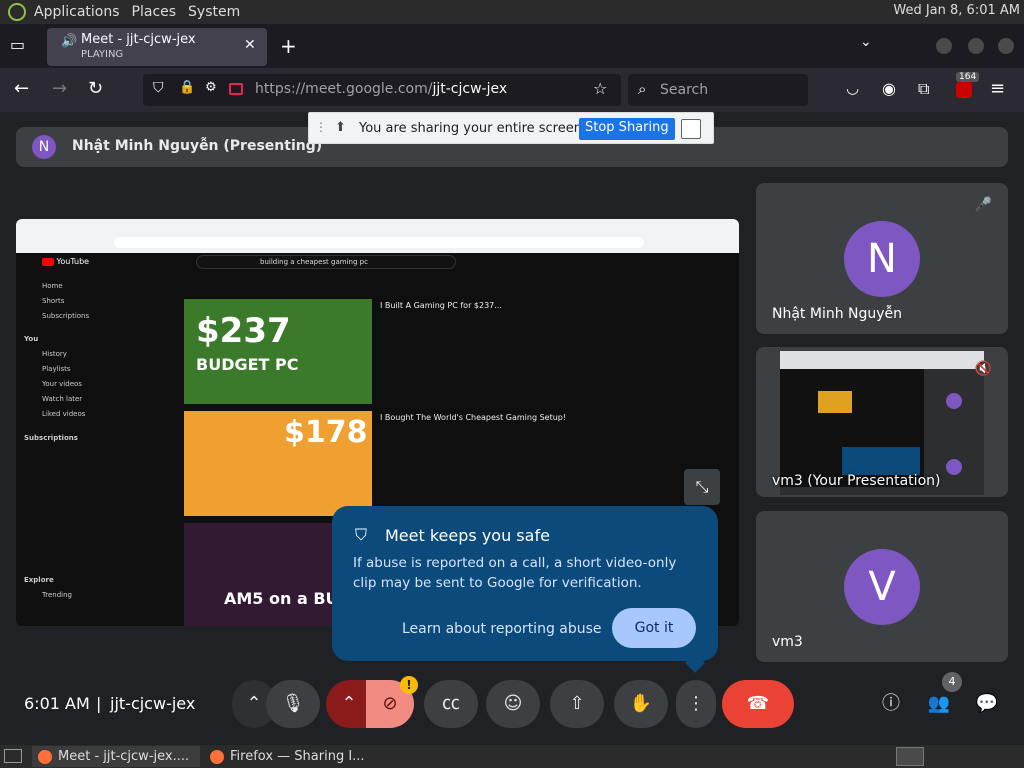  What do you see at coordinates (577, 704) in the screenshot?
I see `present-button: ⇧` at bounding box center [577, 704].